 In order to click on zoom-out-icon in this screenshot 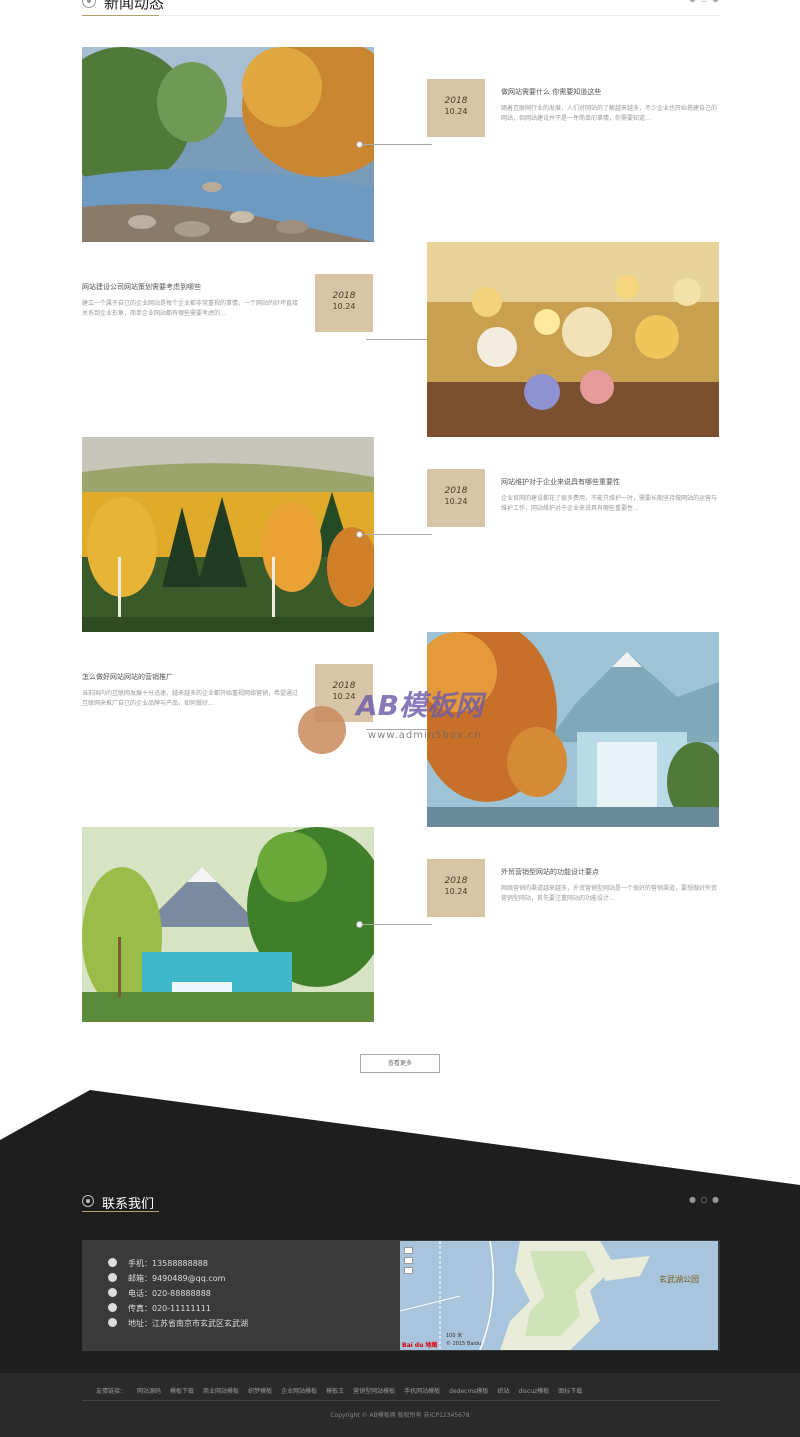, I will do `click(408, 1270)`.